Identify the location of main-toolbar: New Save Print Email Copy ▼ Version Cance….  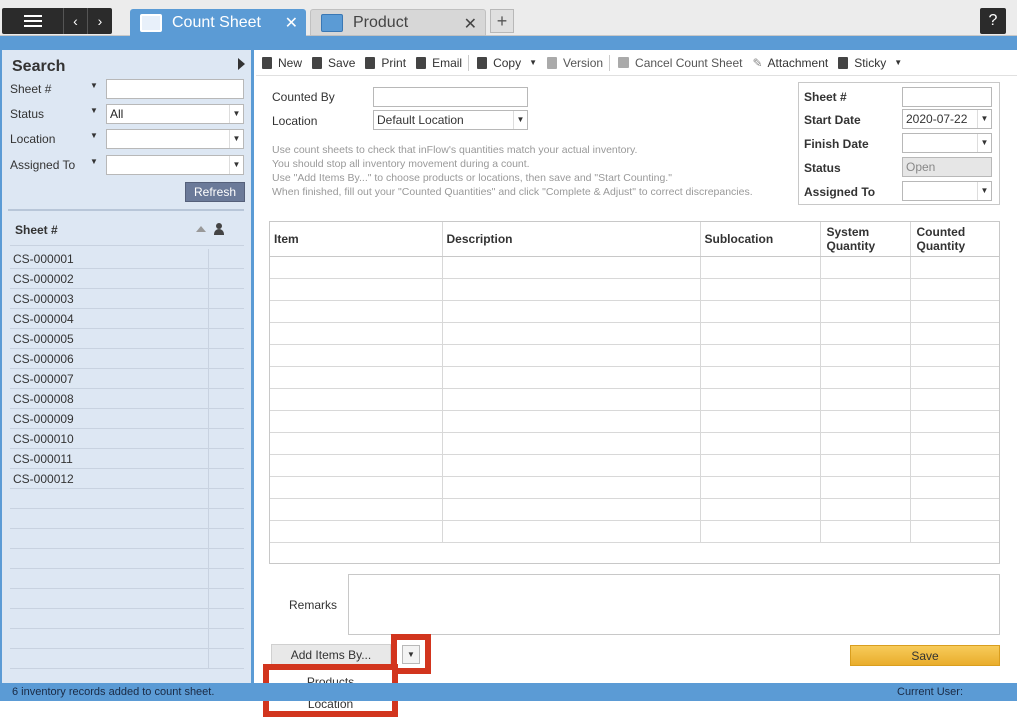
(636, 63).